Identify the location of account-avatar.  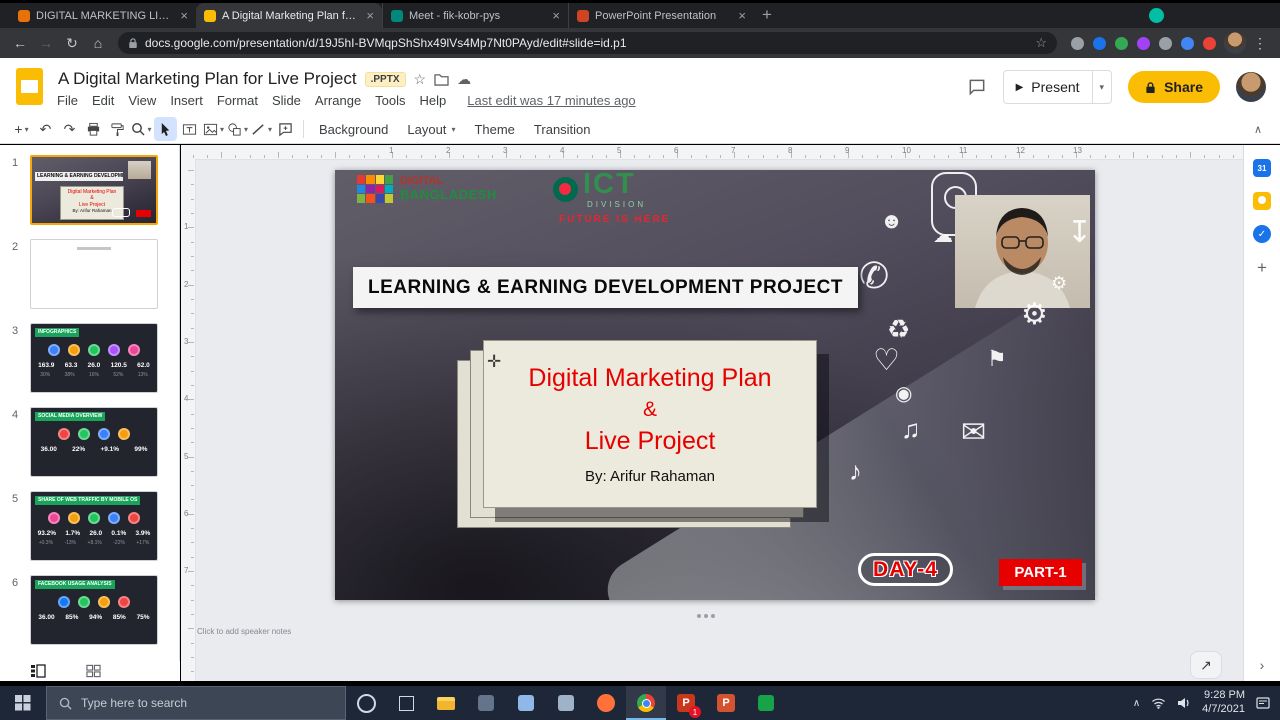
(1251, 87).